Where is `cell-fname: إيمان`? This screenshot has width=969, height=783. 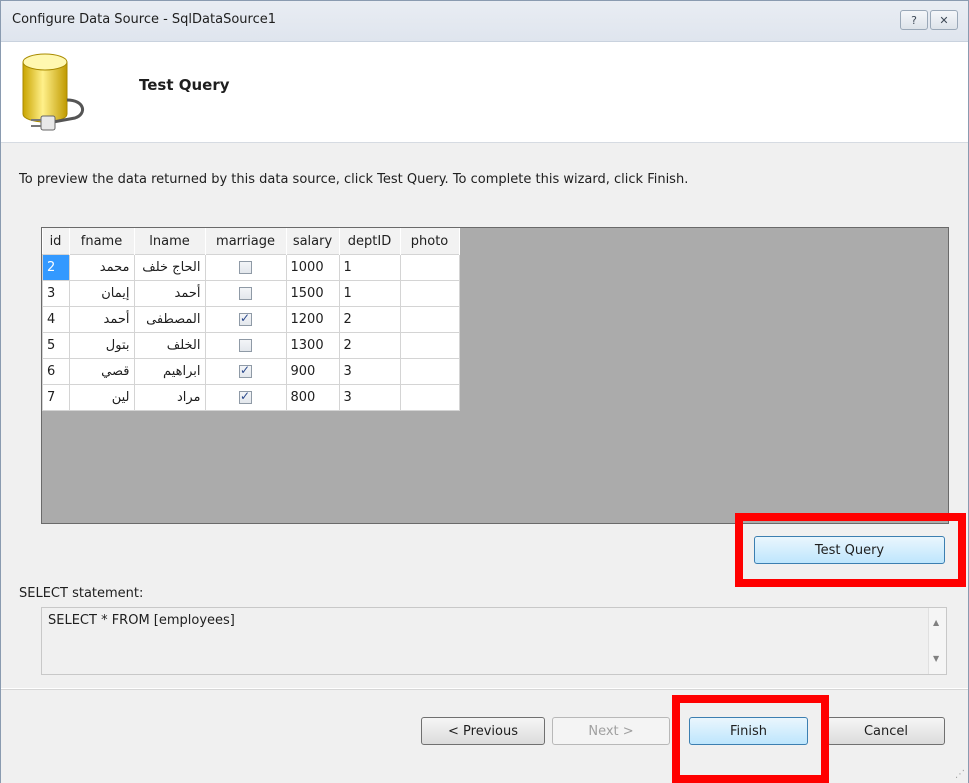
cell-fname: إيمان is located at coordinates (101, 293).